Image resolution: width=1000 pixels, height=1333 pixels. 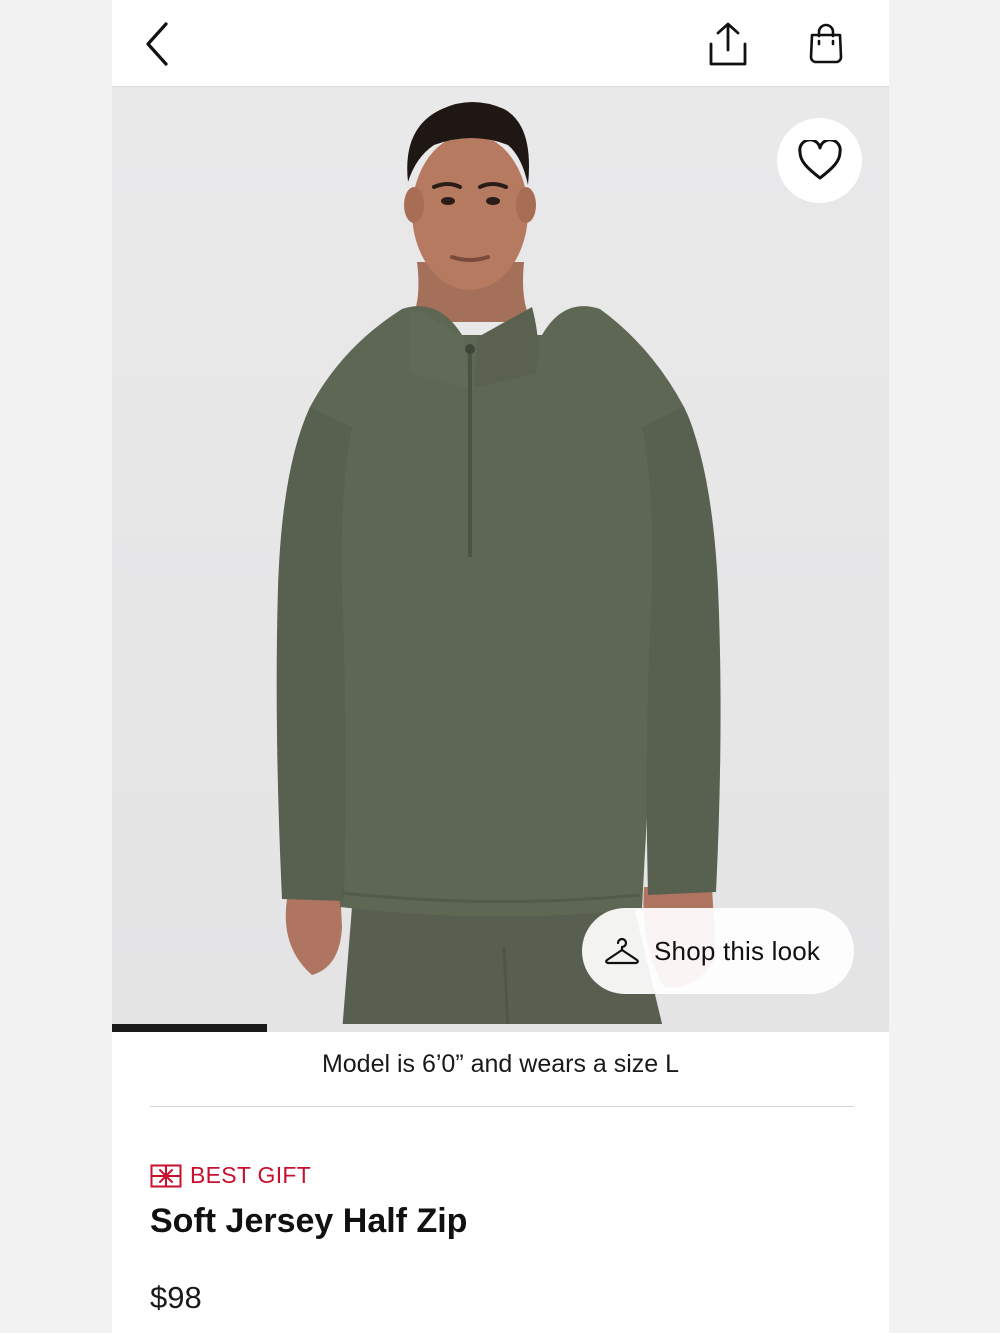 What do you see at coordinates (500, 43) in the screenshot?
I see `top-navigation-bar` at bounding box center [500, 43].